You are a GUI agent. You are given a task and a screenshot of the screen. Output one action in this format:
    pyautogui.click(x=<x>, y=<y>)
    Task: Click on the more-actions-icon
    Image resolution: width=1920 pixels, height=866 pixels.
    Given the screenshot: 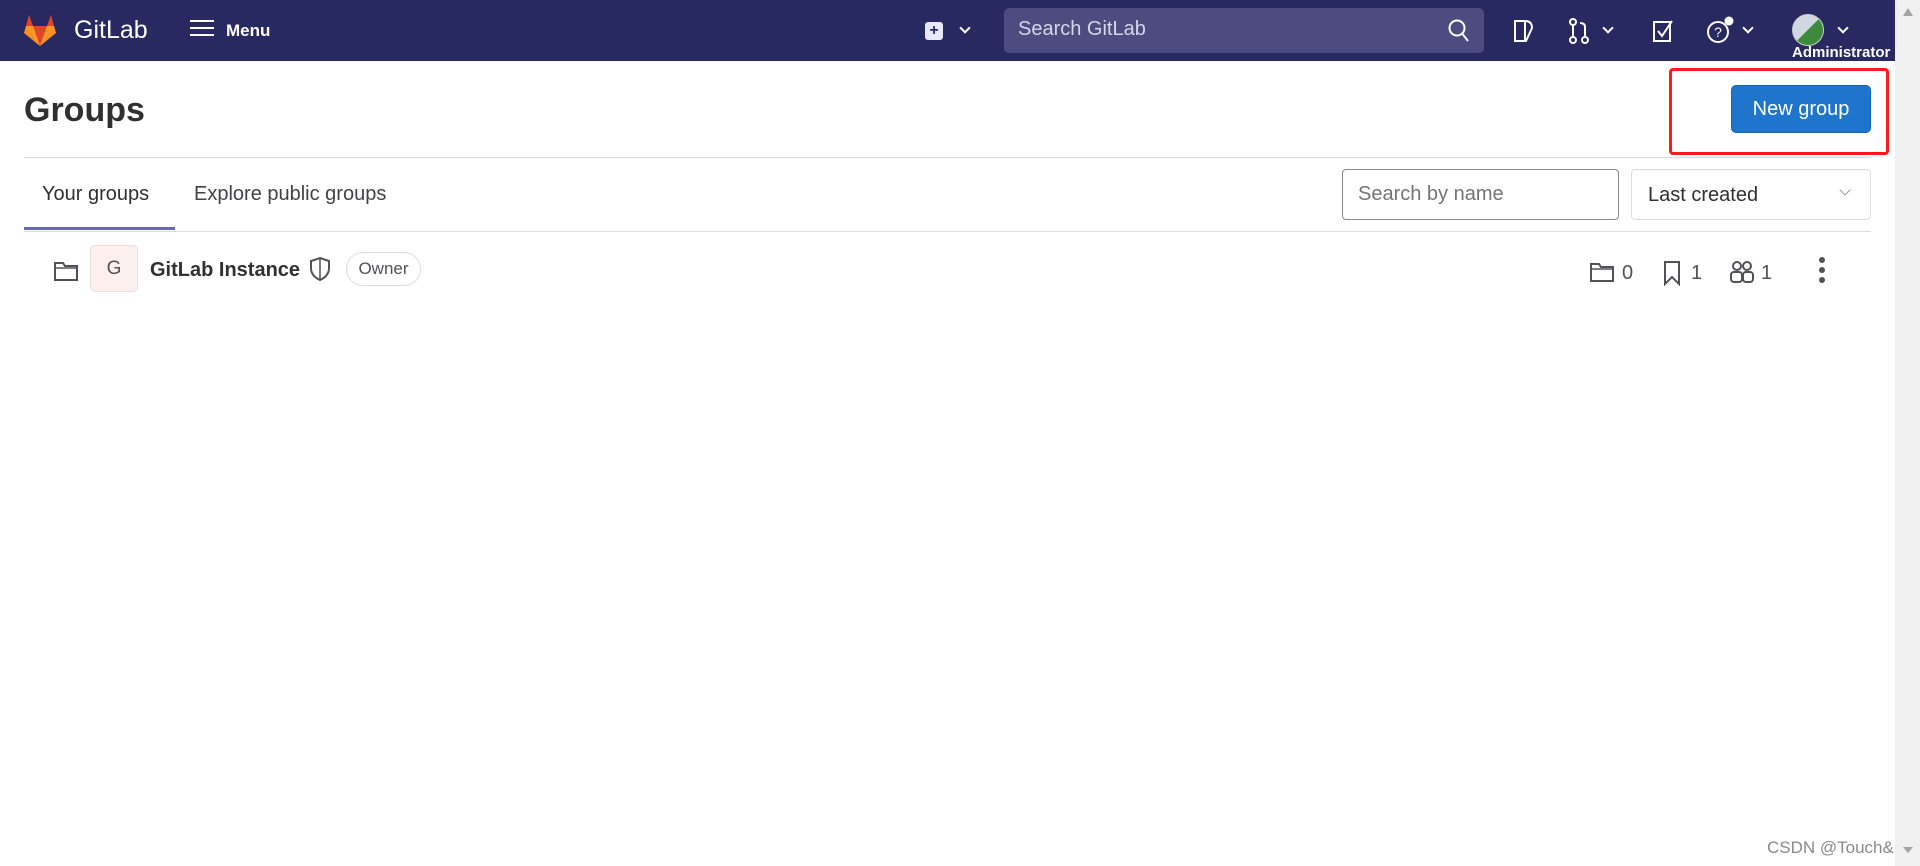 What is the action you would take?
    pyautogui.click(x=1823, y=270)
    